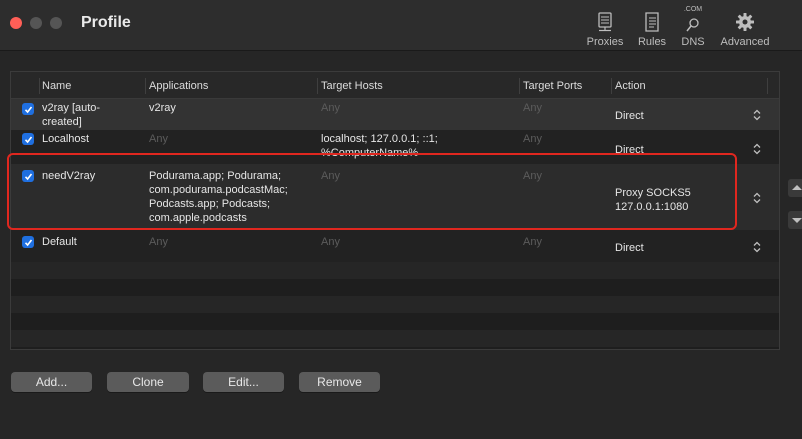 The height and width of the screenshot is (439, 802). What do you see at coordinates (630, 86) in the screenshot?
I see `column-header-action: Action` at bounding box center [630, 86].